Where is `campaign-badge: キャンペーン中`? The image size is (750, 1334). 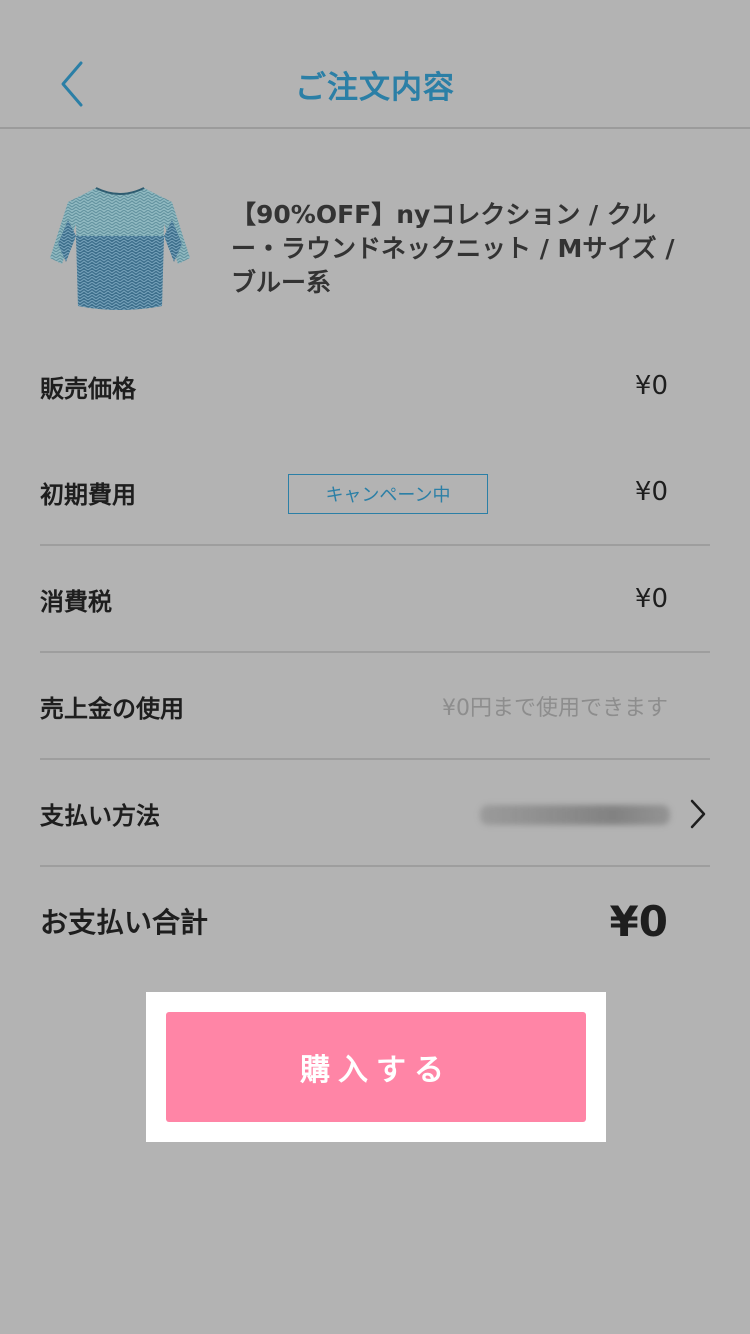 campaign-badge: キャンペーン中 is located at coordinates (388, 494).